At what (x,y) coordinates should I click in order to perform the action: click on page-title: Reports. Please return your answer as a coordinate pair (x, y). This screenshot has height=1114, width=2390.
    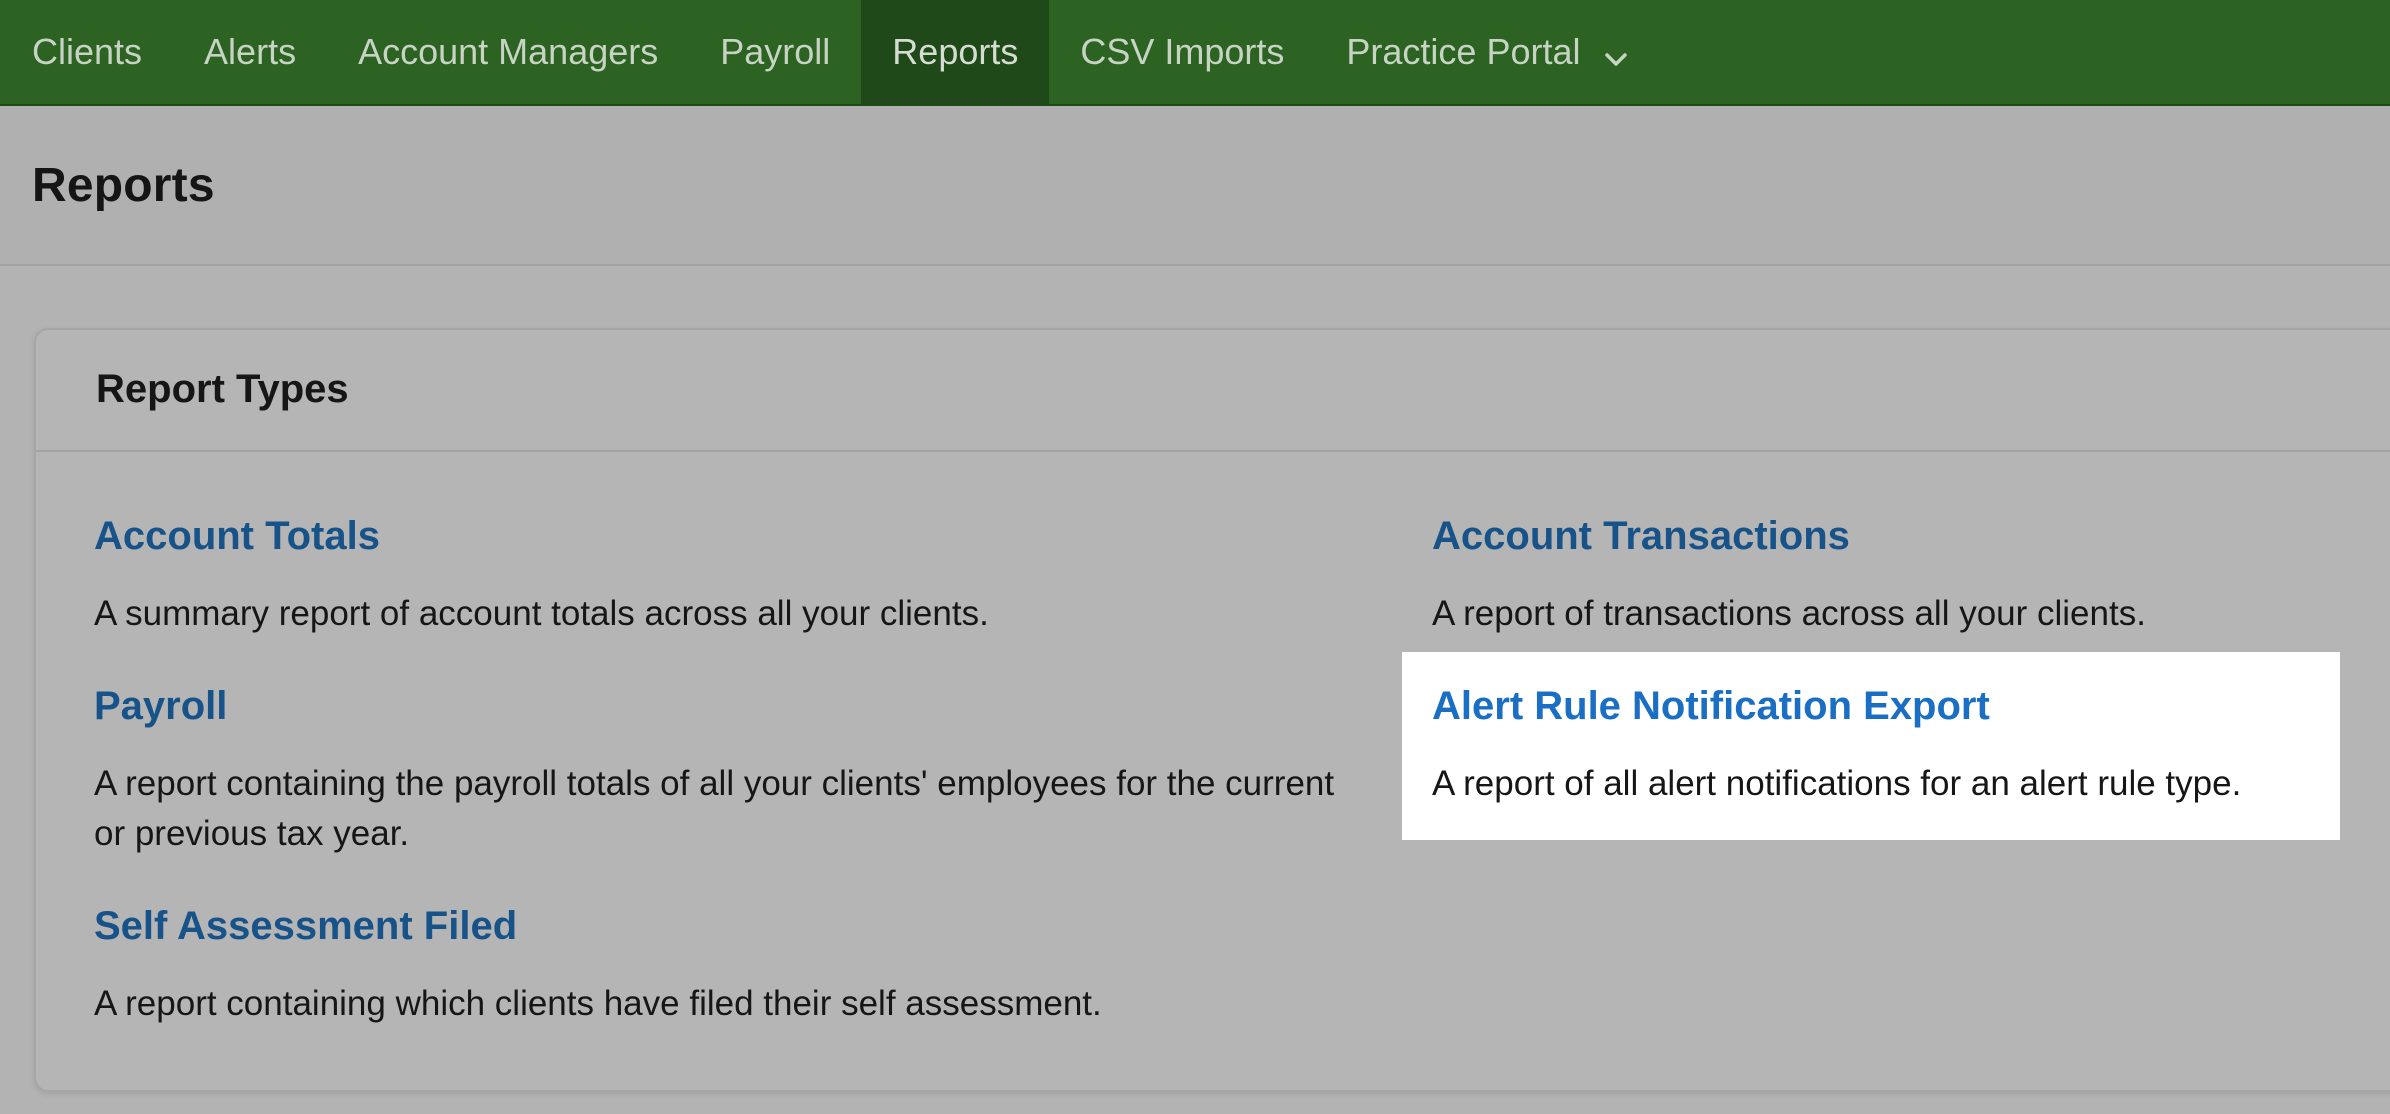
    Looking at the image, I should click on (123, 185).